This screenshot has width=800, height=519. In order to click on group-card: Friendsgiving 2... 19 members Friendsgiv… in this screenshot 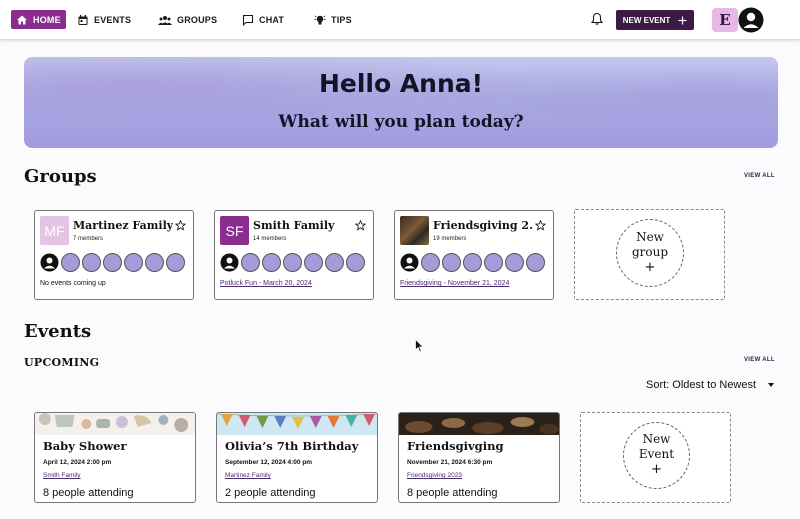, I will do `click(474, 255)`.